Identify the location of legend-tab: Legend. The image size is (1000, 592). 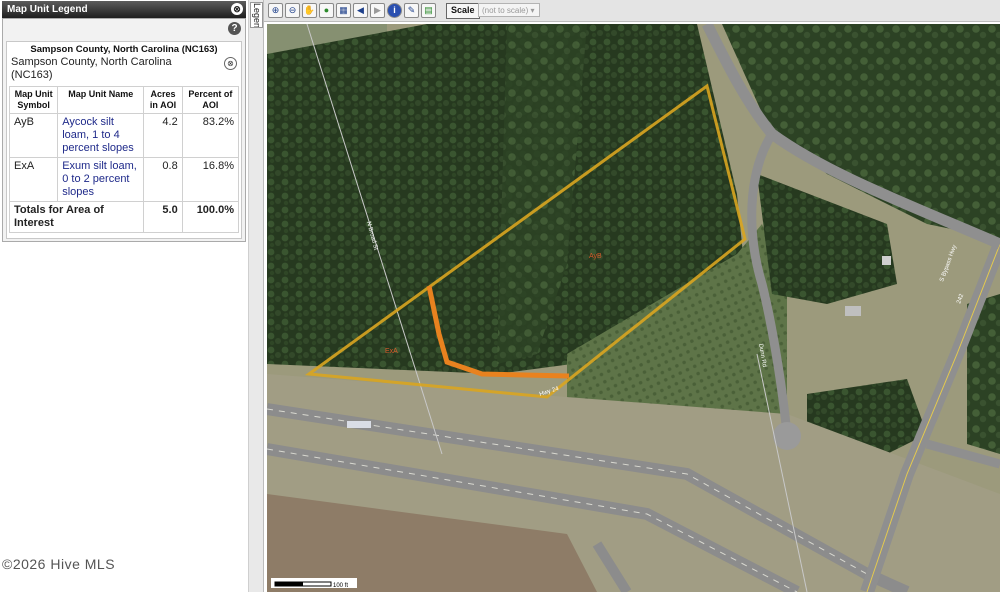
(256, 15).